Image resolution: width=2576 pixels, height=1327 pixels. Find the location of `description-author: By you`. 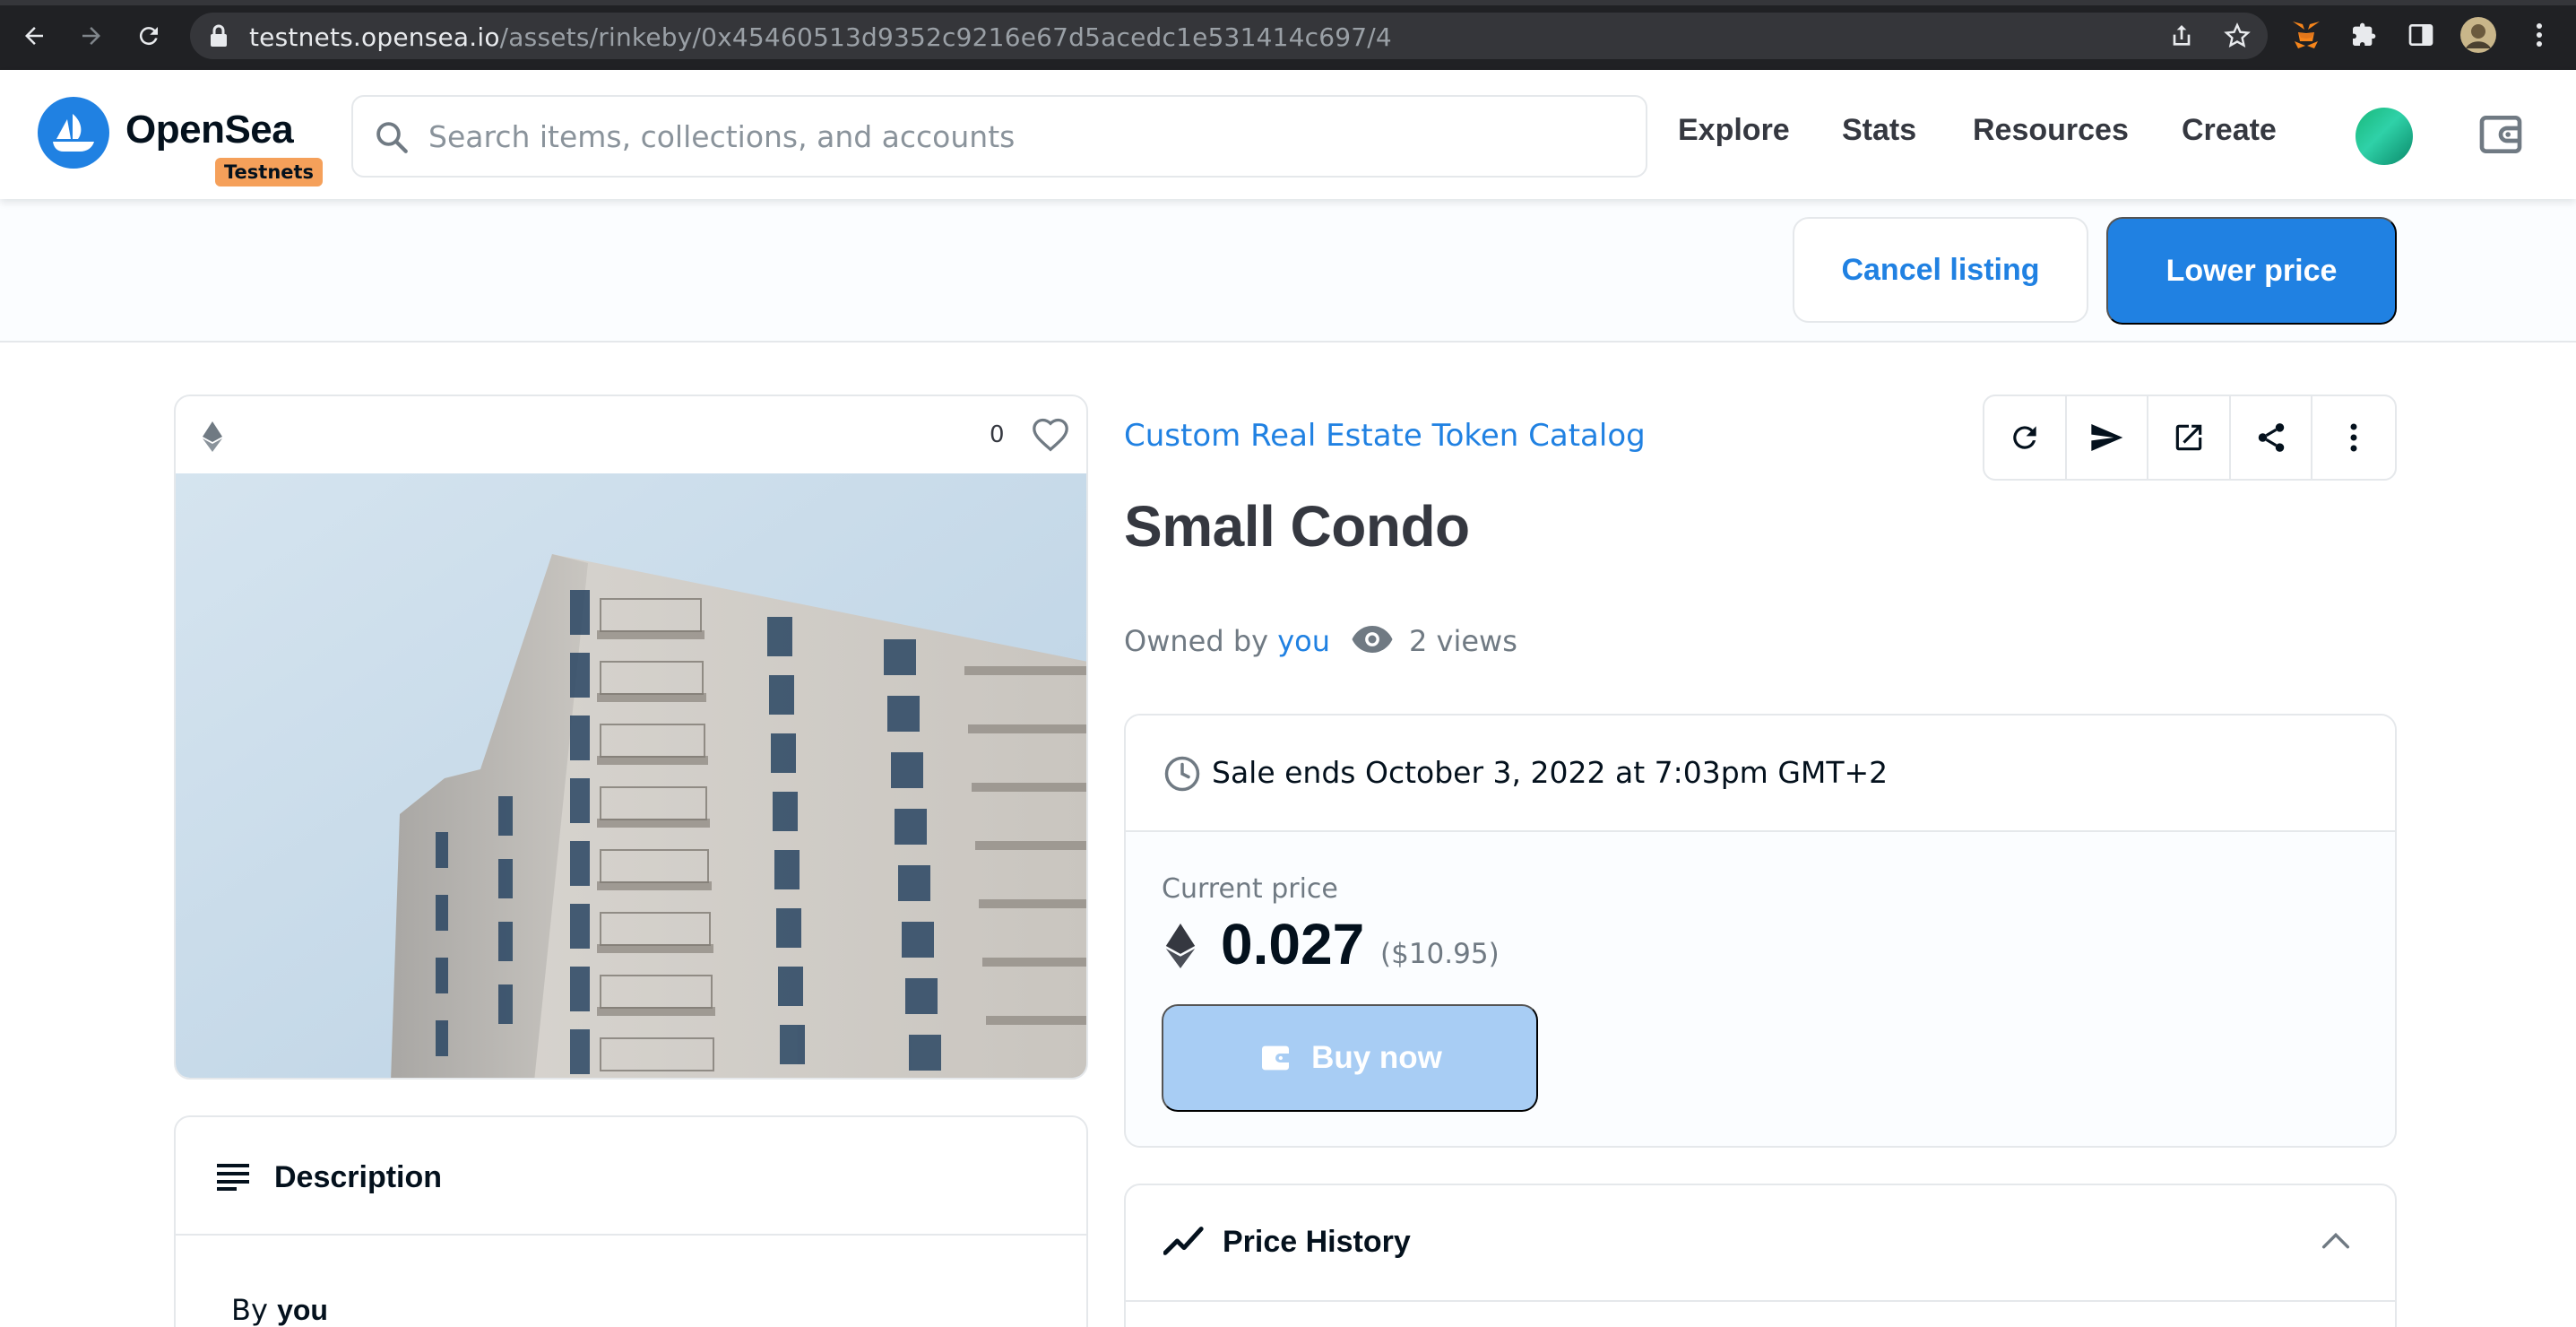

description-author: By you is located at coordinates (279, 1310).